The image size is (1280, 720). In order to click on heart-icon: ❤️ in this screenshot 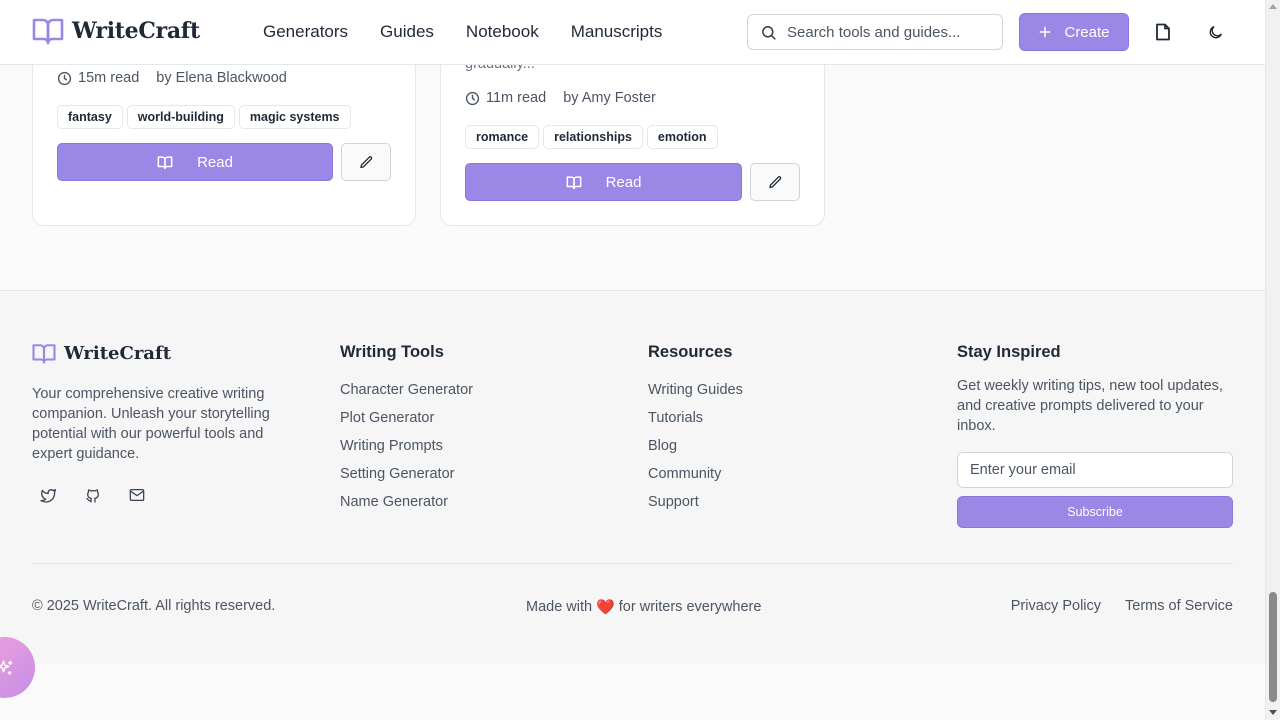, I will do `click(605, 607)`.